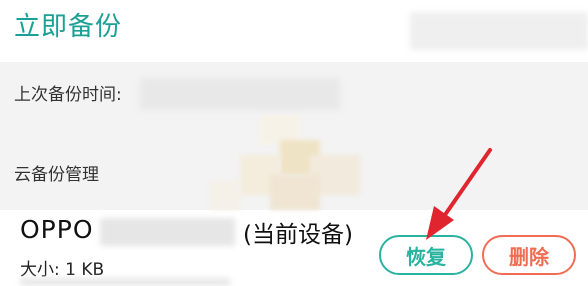  I want to click on backup-now-title: 立即备份, so click(68, 24).